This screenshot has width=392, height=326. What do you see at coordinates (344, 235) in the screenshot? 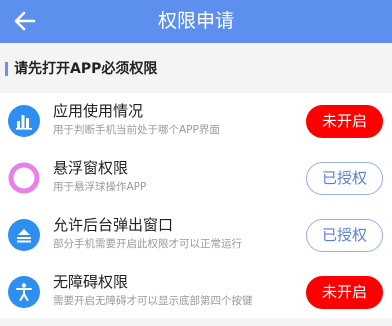
I see `background-popup-granted-button: 已授权` at bounding box center [344, 235].